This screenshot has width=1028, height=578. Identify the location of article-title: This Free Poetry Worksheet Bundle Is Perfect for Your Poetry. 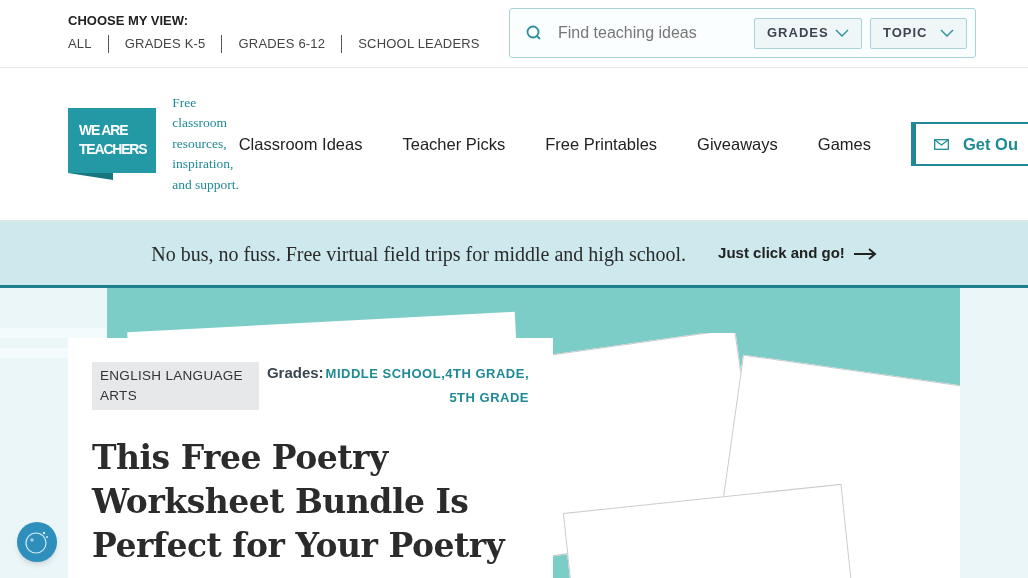
(299, 502).